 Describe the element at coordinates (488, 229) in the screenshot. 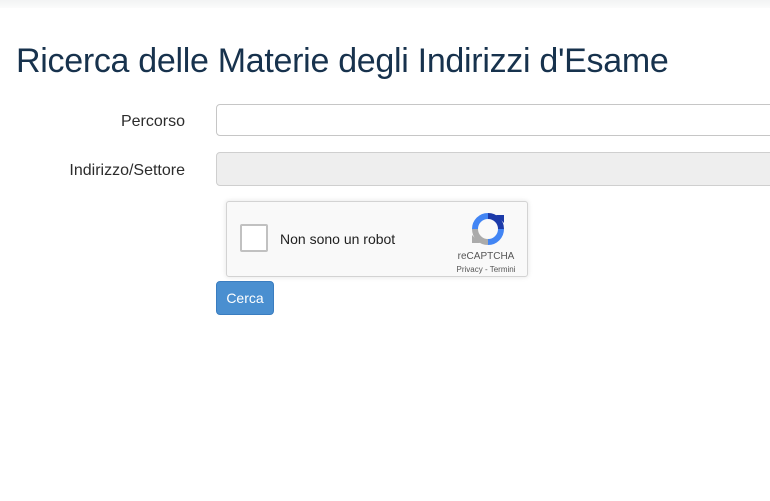

I see `recaptcha-logo-icon` at that location.